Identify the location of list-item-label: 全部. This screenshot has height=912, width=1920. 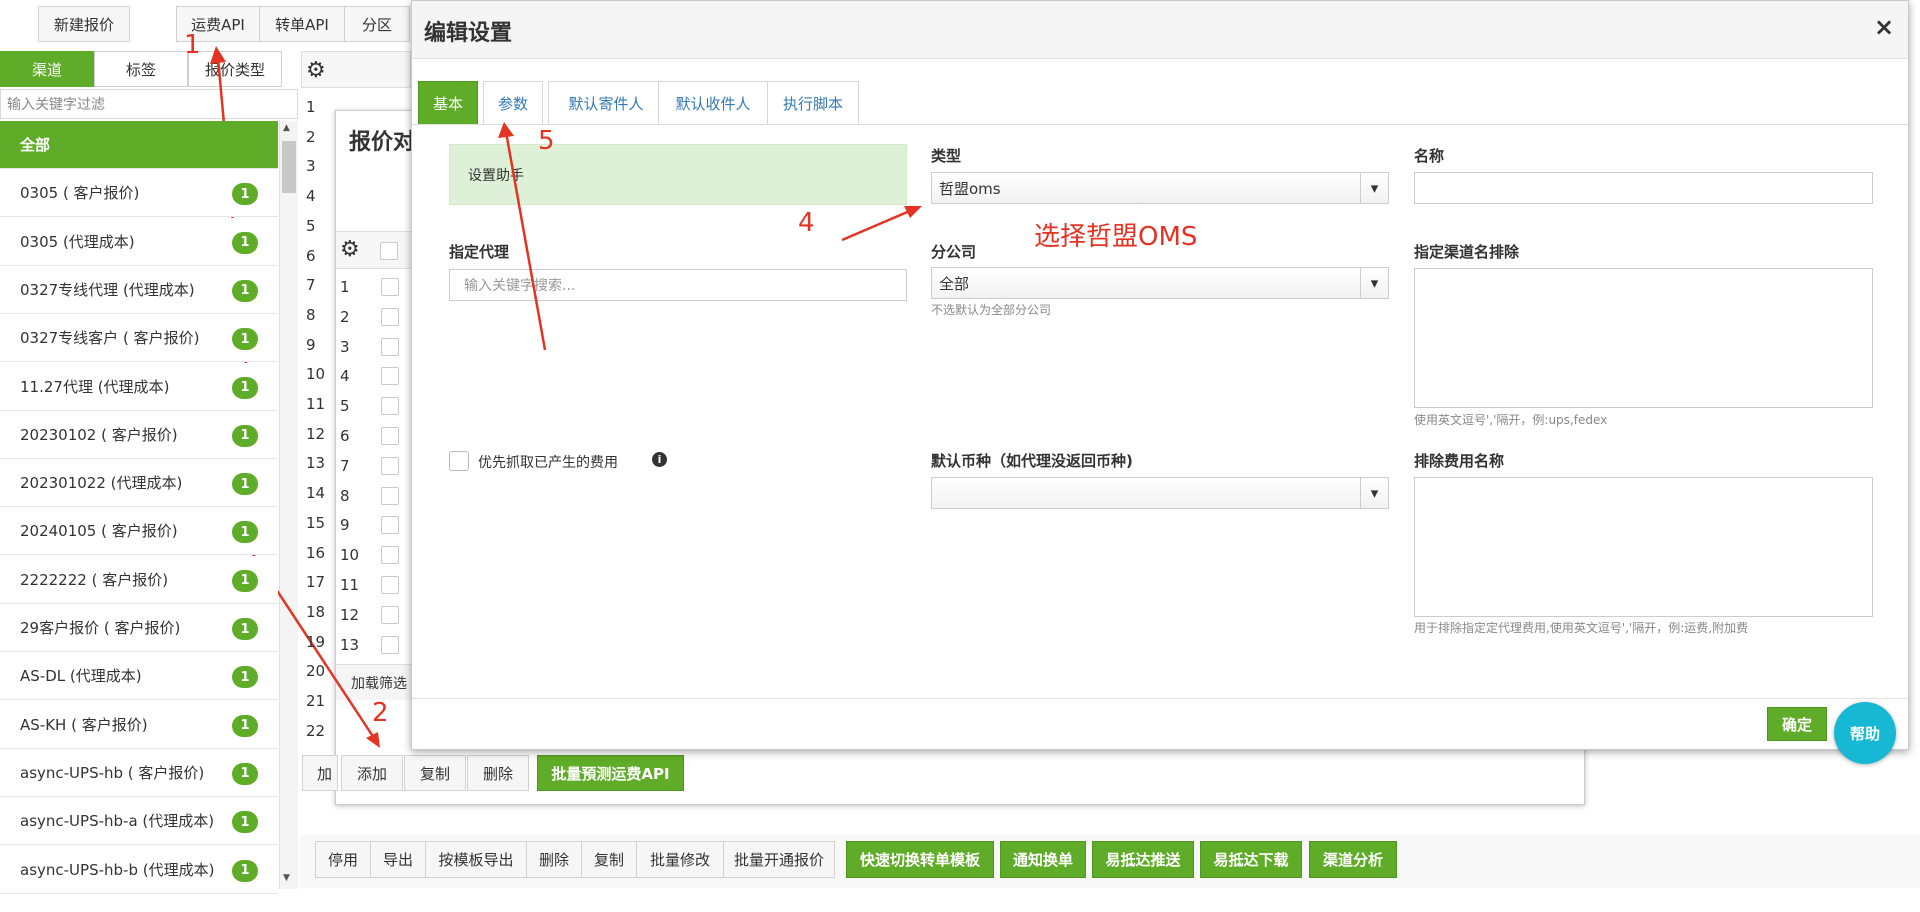
(35, 145).